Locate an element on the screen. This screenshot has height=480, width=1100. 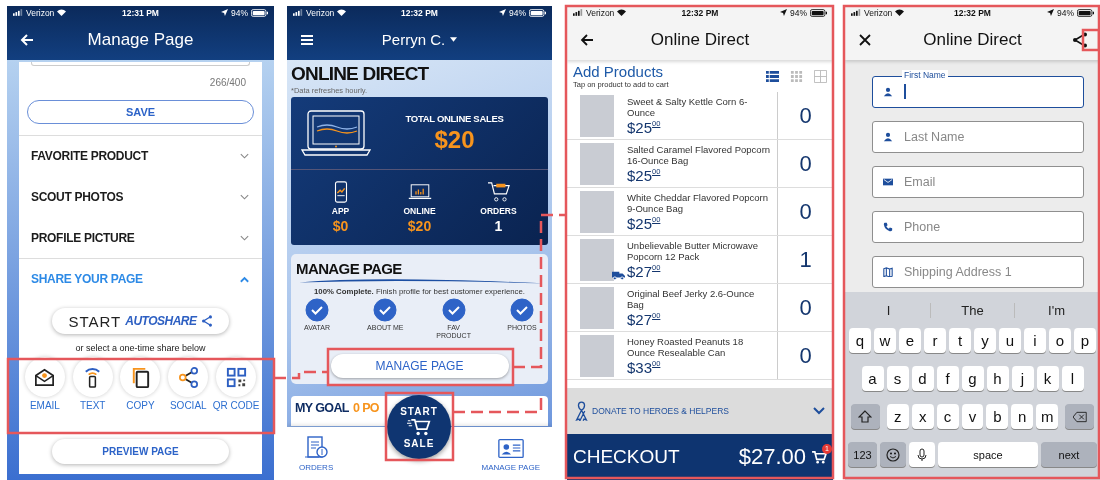
keyboard-key: l is located at coordinates (1072, 378).